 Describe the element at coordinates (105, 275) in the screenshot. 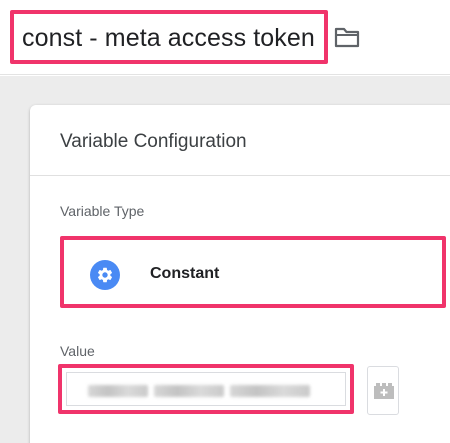

I see `gear-icon` at that location.